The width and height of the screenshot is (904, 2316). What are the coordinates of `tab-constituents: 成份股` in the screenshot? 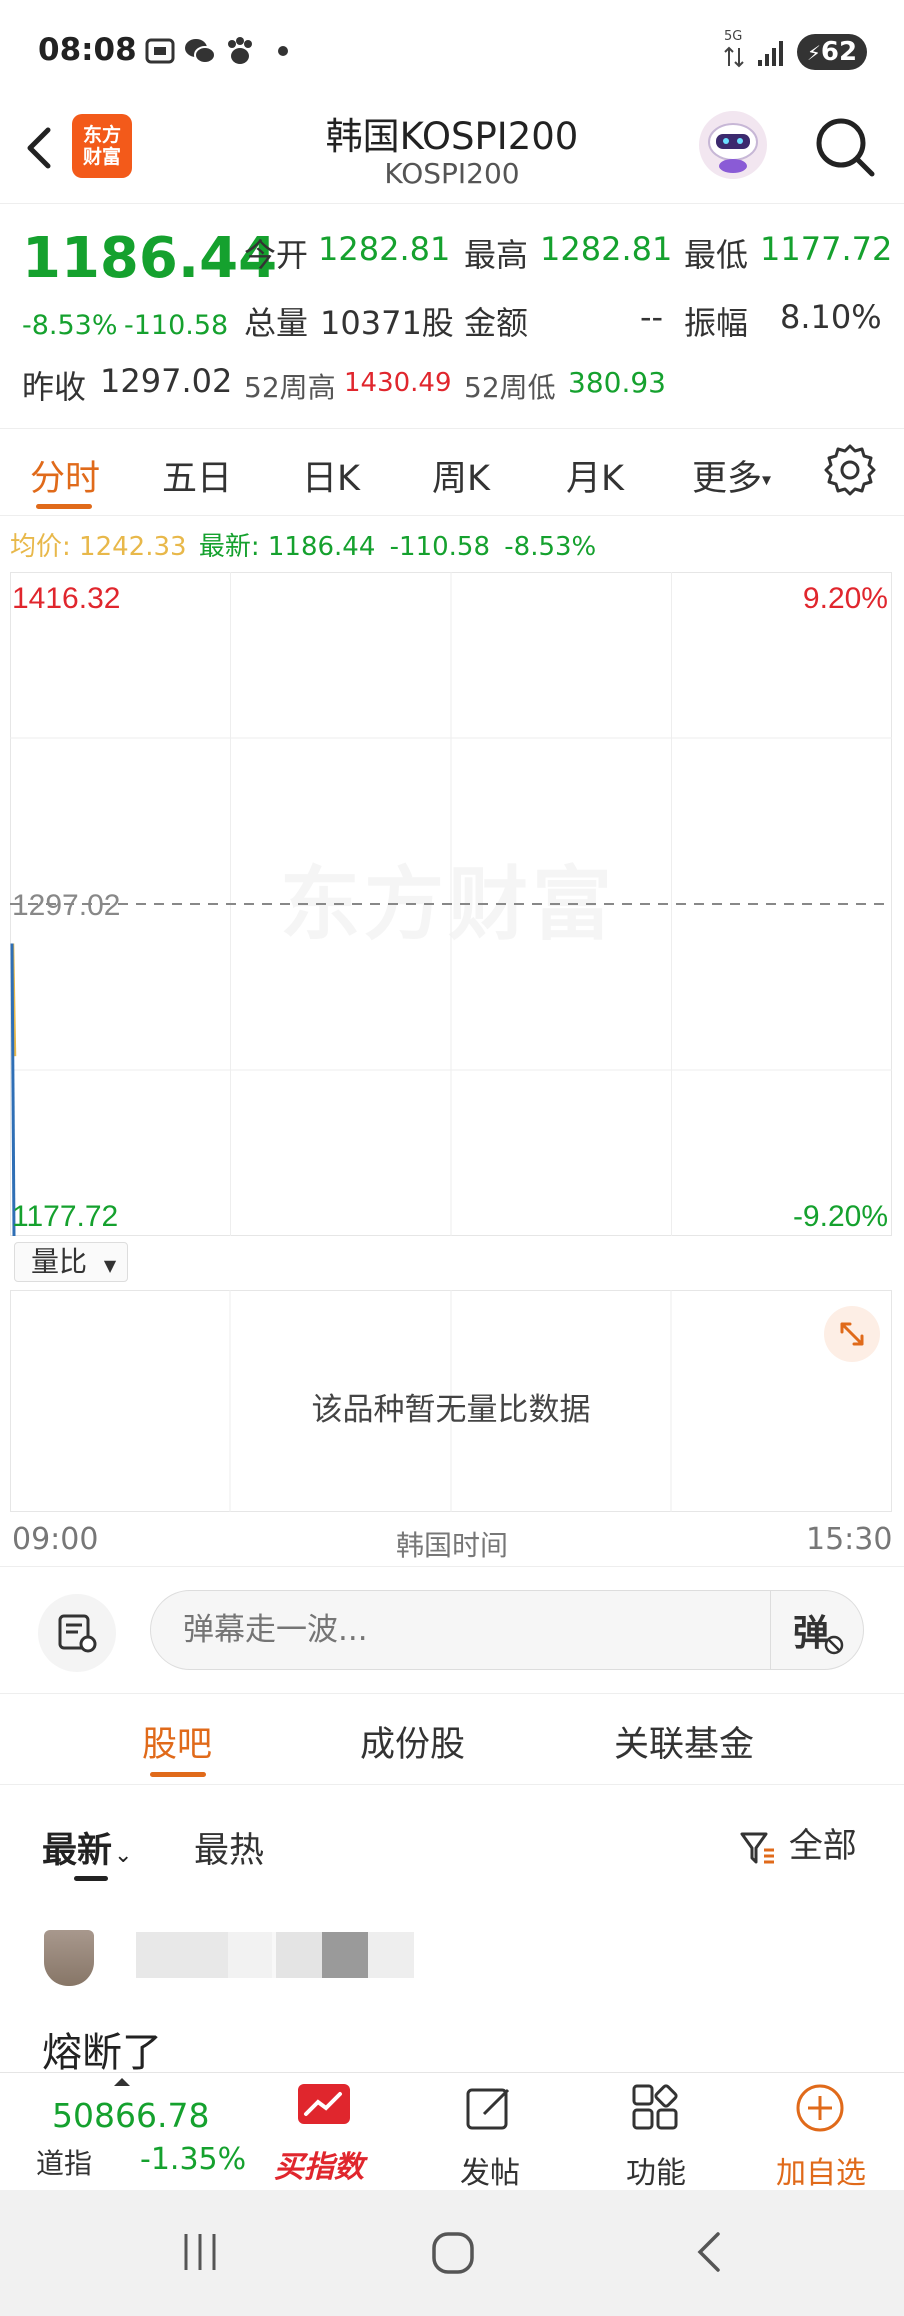 It's located at (412, 1741).